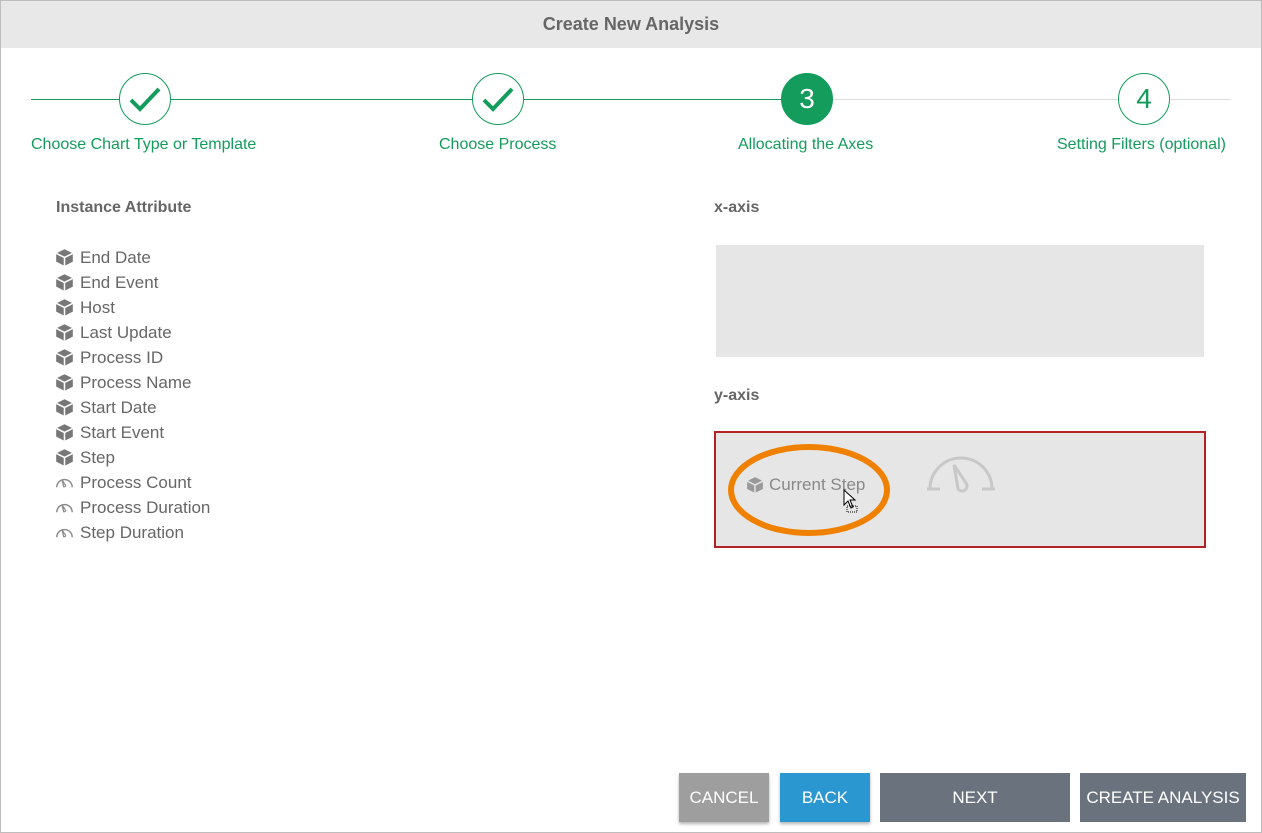  I want to click on attribute-label: Process Count, so click(136, 482).